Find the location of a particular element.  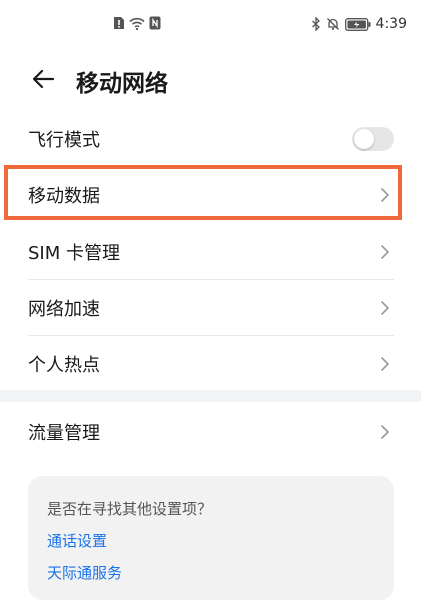

back-button is located at coordinates (43, 79).